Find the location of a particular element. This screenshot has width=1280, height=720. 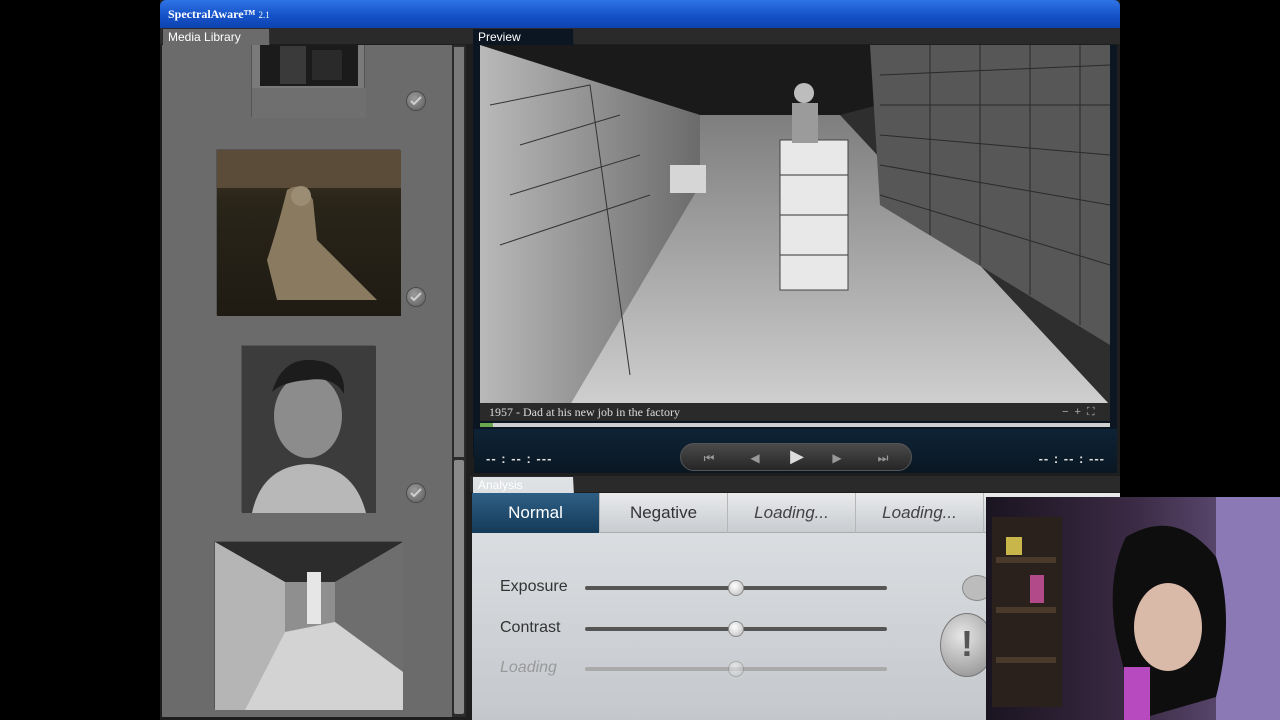

zoom-in-icon: + is located at coordinates (1077, 412).